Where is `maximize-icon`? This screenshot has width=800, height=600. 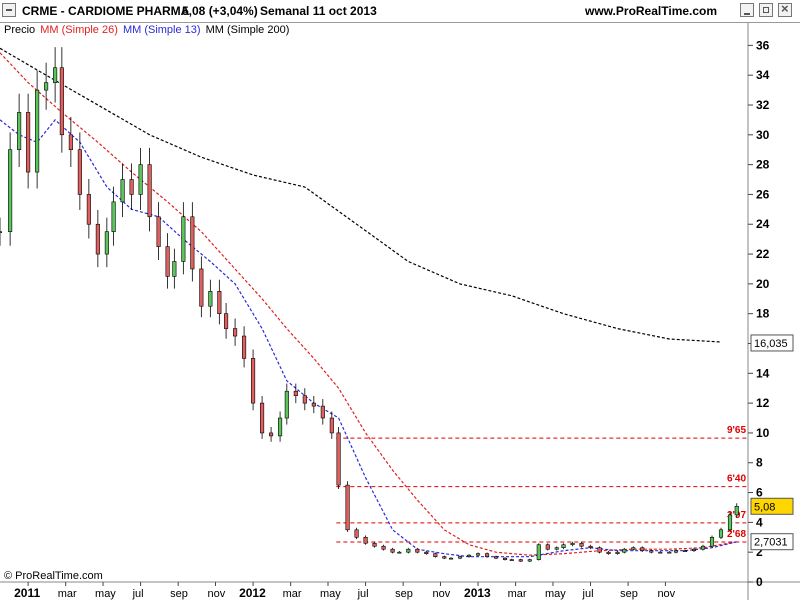 maximize-icon is located at coordinates (766, 10).